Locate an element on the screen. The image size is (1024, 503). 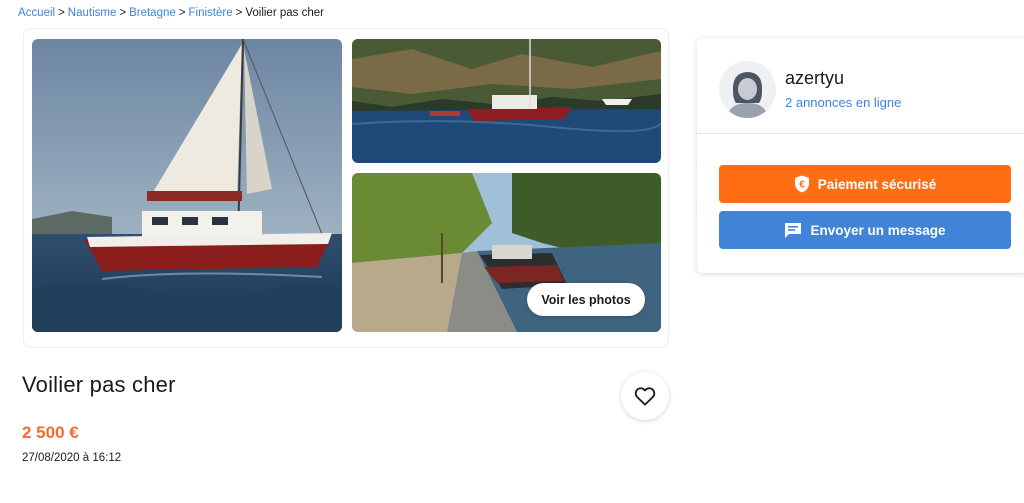
seller-avatar is located at coordinates (747, 89).